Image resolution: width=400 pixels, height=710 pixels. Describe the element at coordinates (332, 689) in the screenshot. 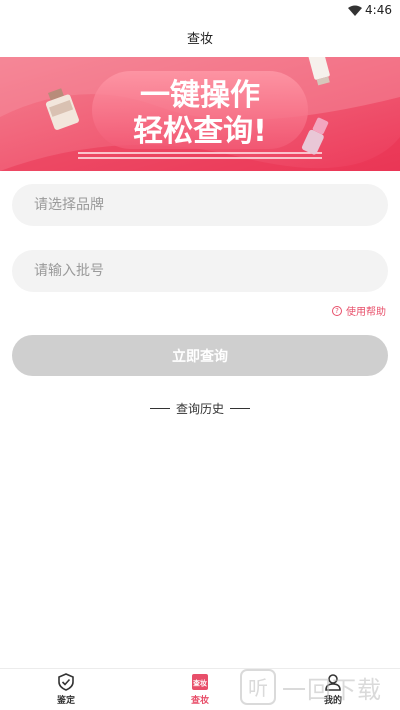

I see `watermark-text: 一回下载` at that location.